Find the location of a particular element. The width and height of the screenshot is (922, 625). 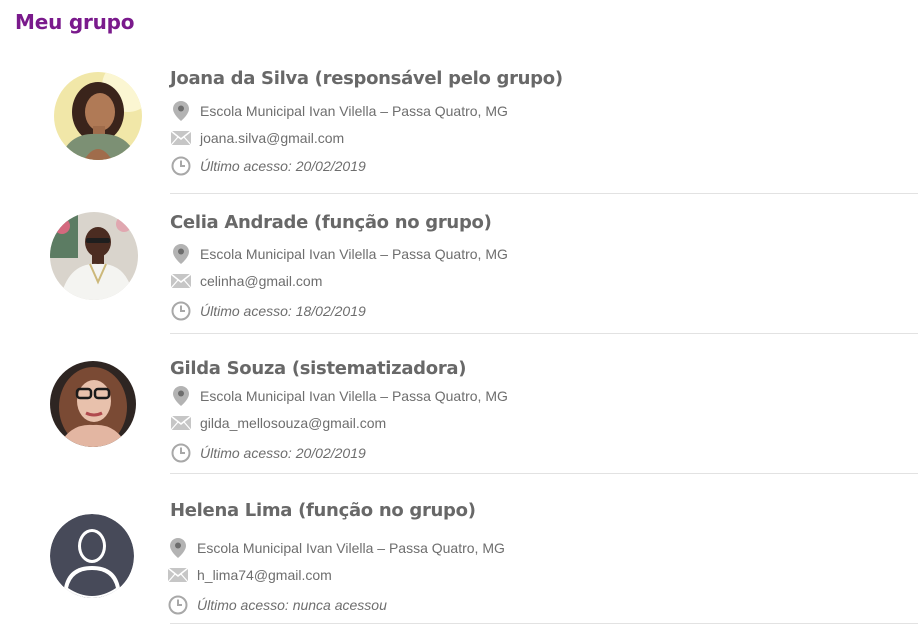

member-email: celinha@gmail.com is located at coordinates (261, 281).